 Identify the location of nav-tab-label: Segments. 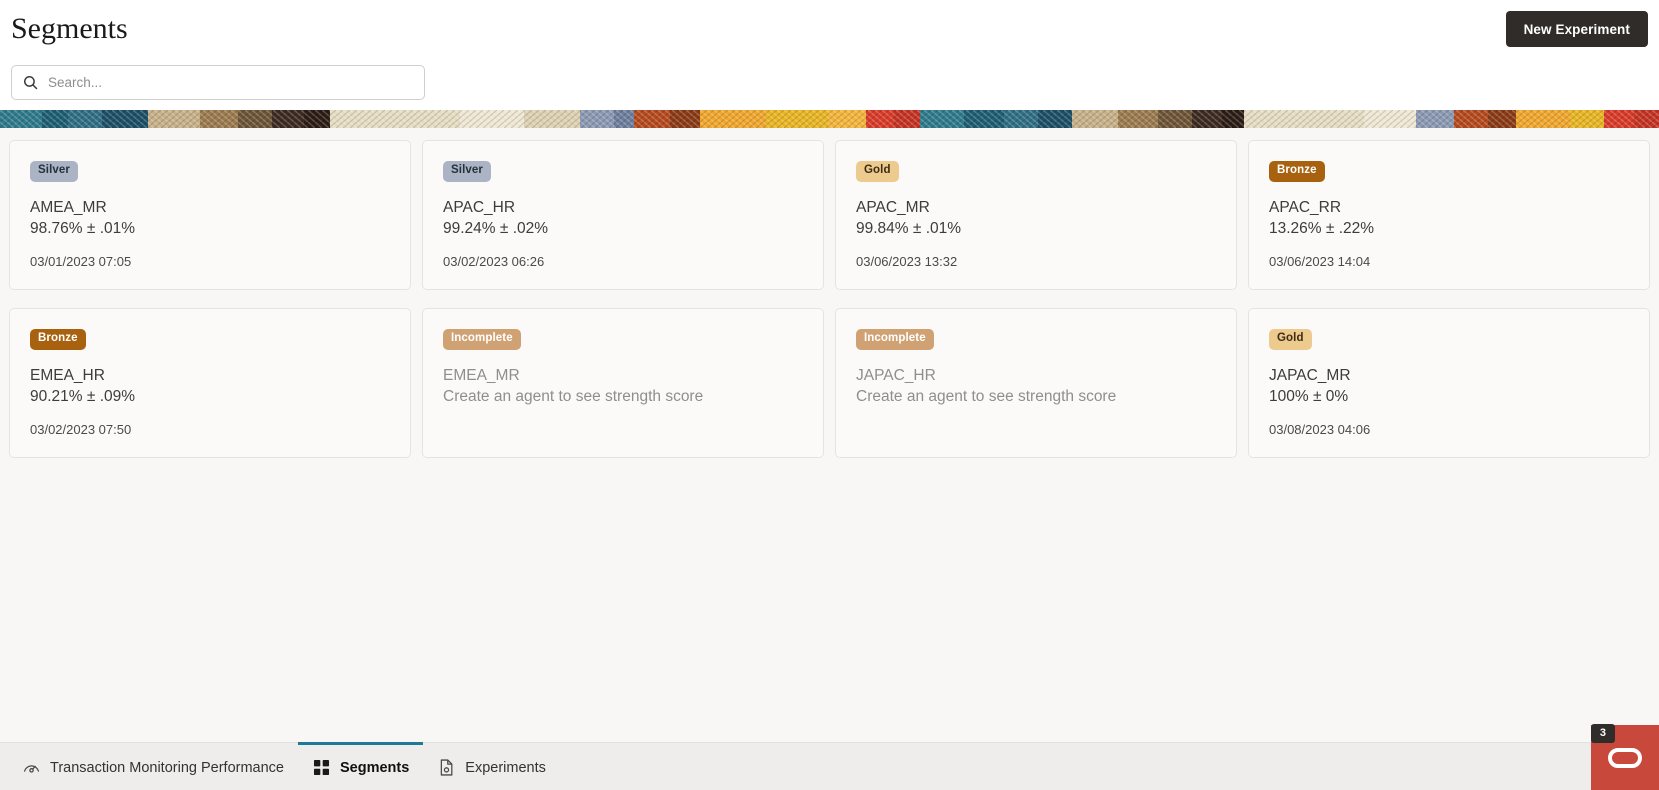
(374, 767).